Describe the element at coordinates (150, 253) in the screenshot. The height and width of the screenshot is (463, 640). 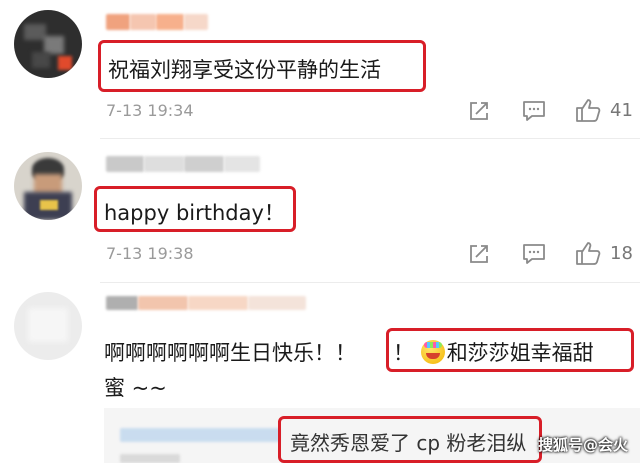
I see `comment-time: 7-13 19:38` at that location.